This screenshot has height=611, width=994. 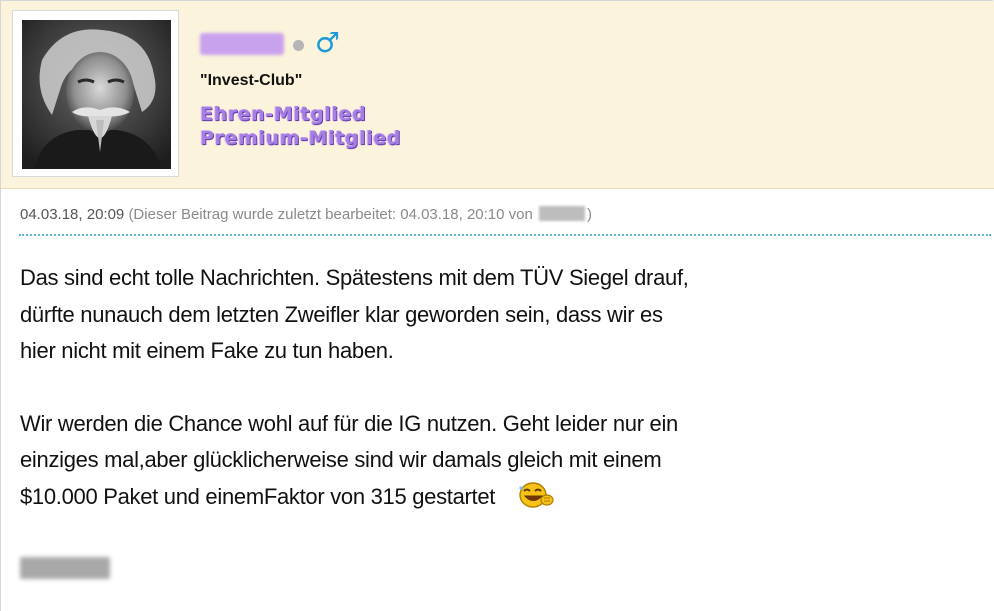 What do you see at coordinates (505, 235) in the screenshot?
I see `meta-divider` at bounding box center [505, 235].